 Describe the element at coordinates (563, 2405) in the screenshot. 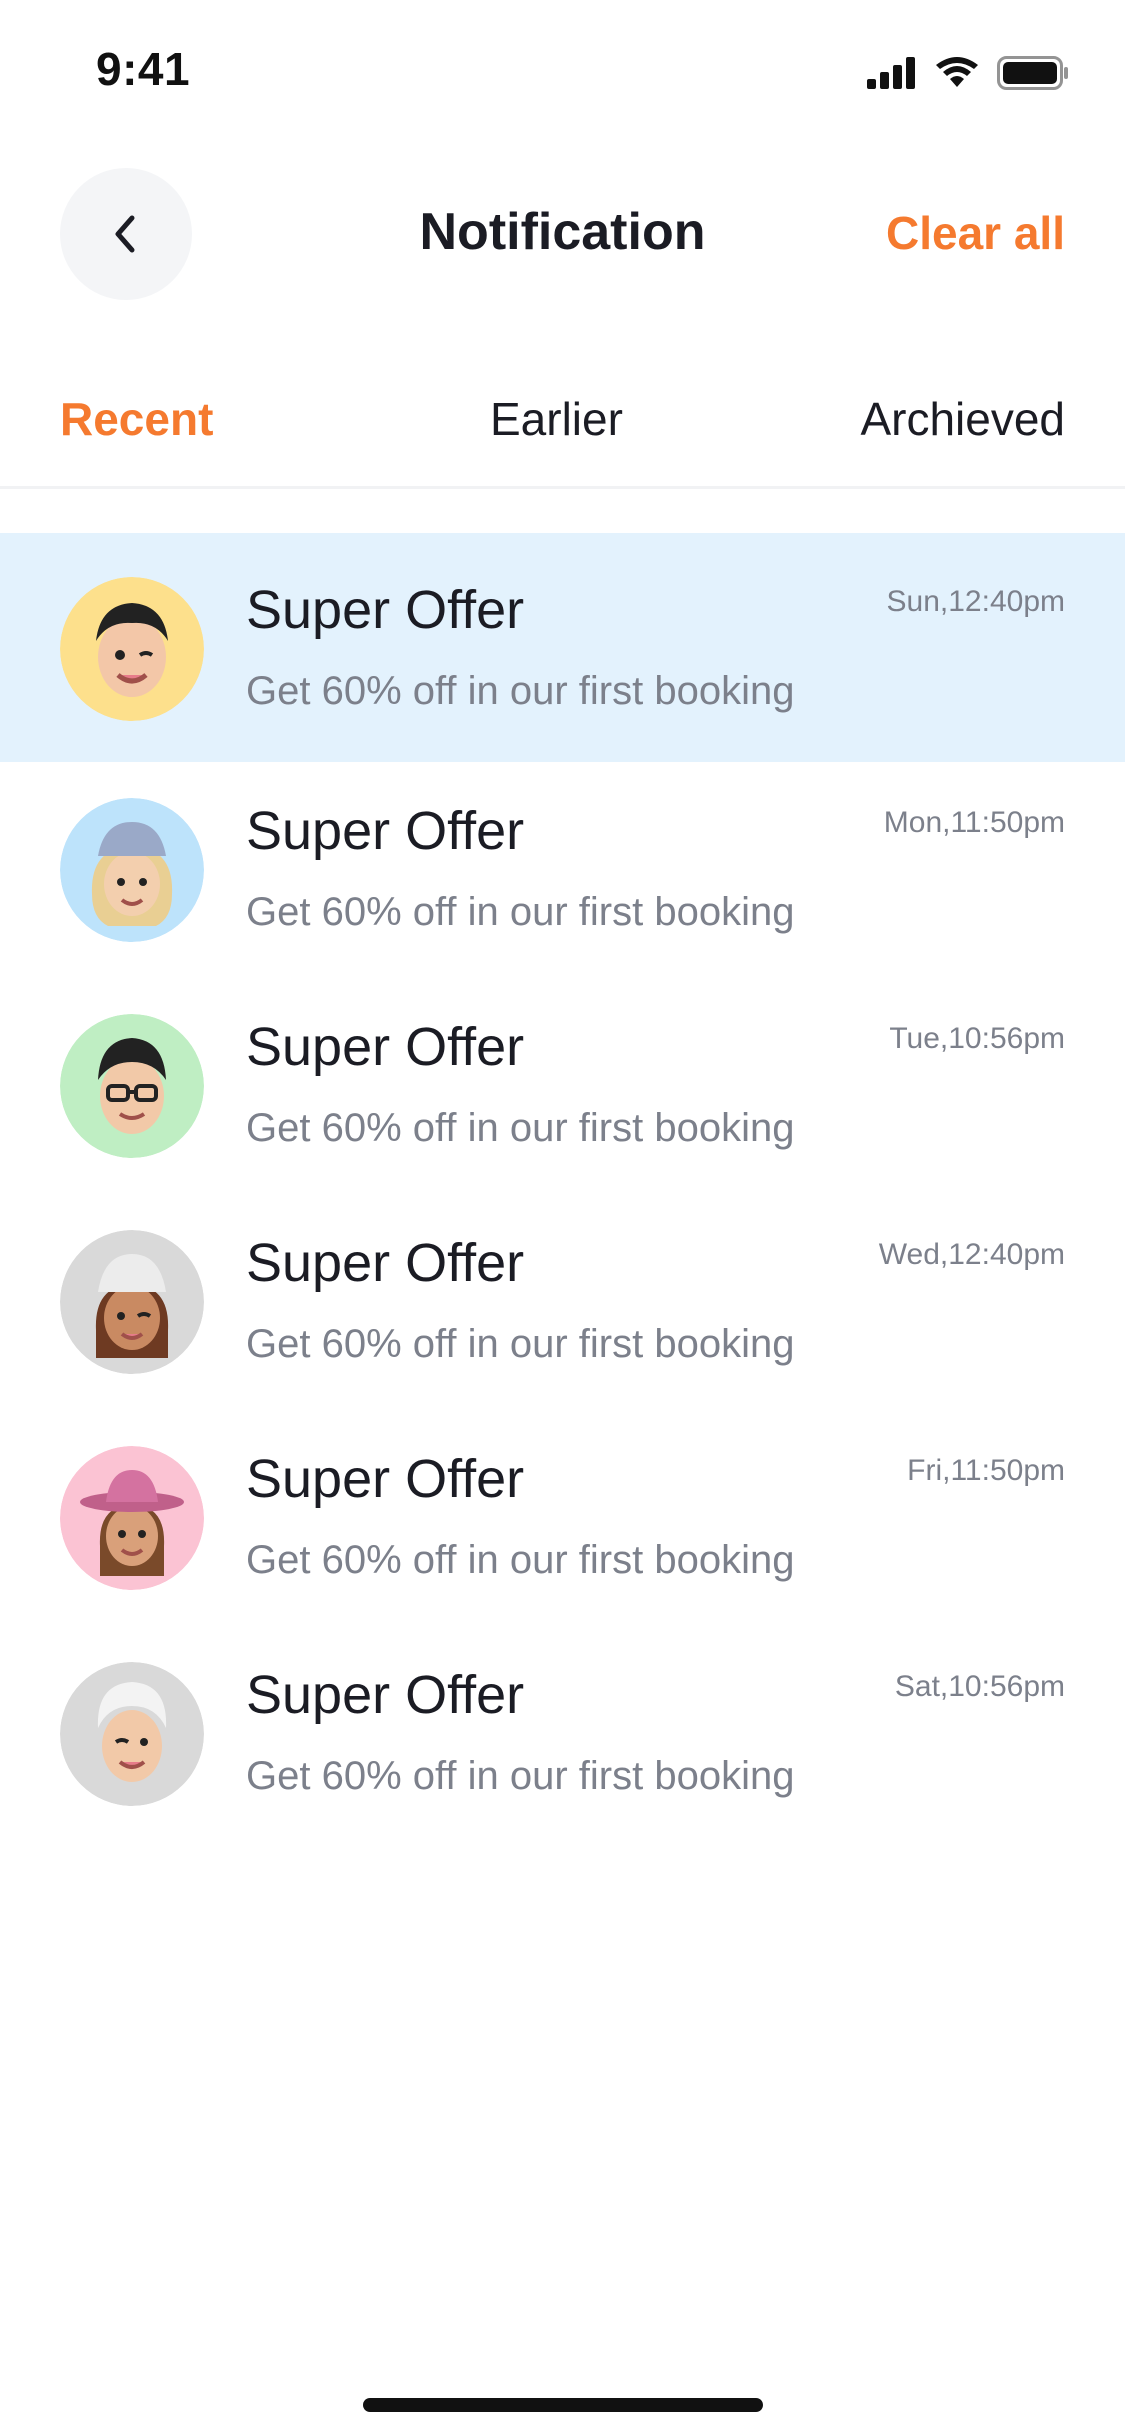

I see `home-indicator` at that location.